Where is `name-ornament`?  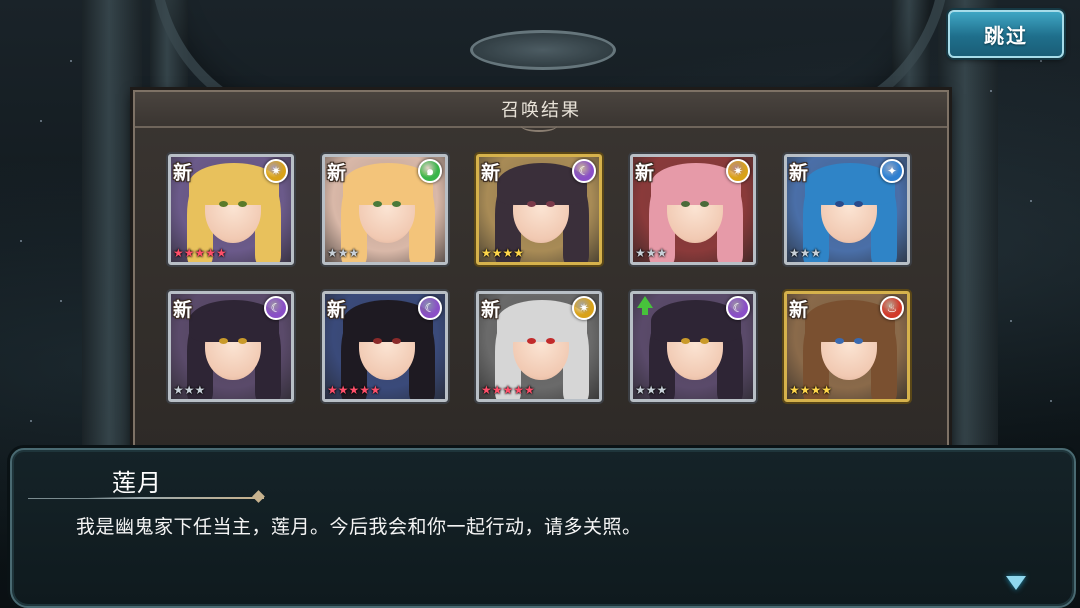 name-ornament is located at coordinates (258, 496).